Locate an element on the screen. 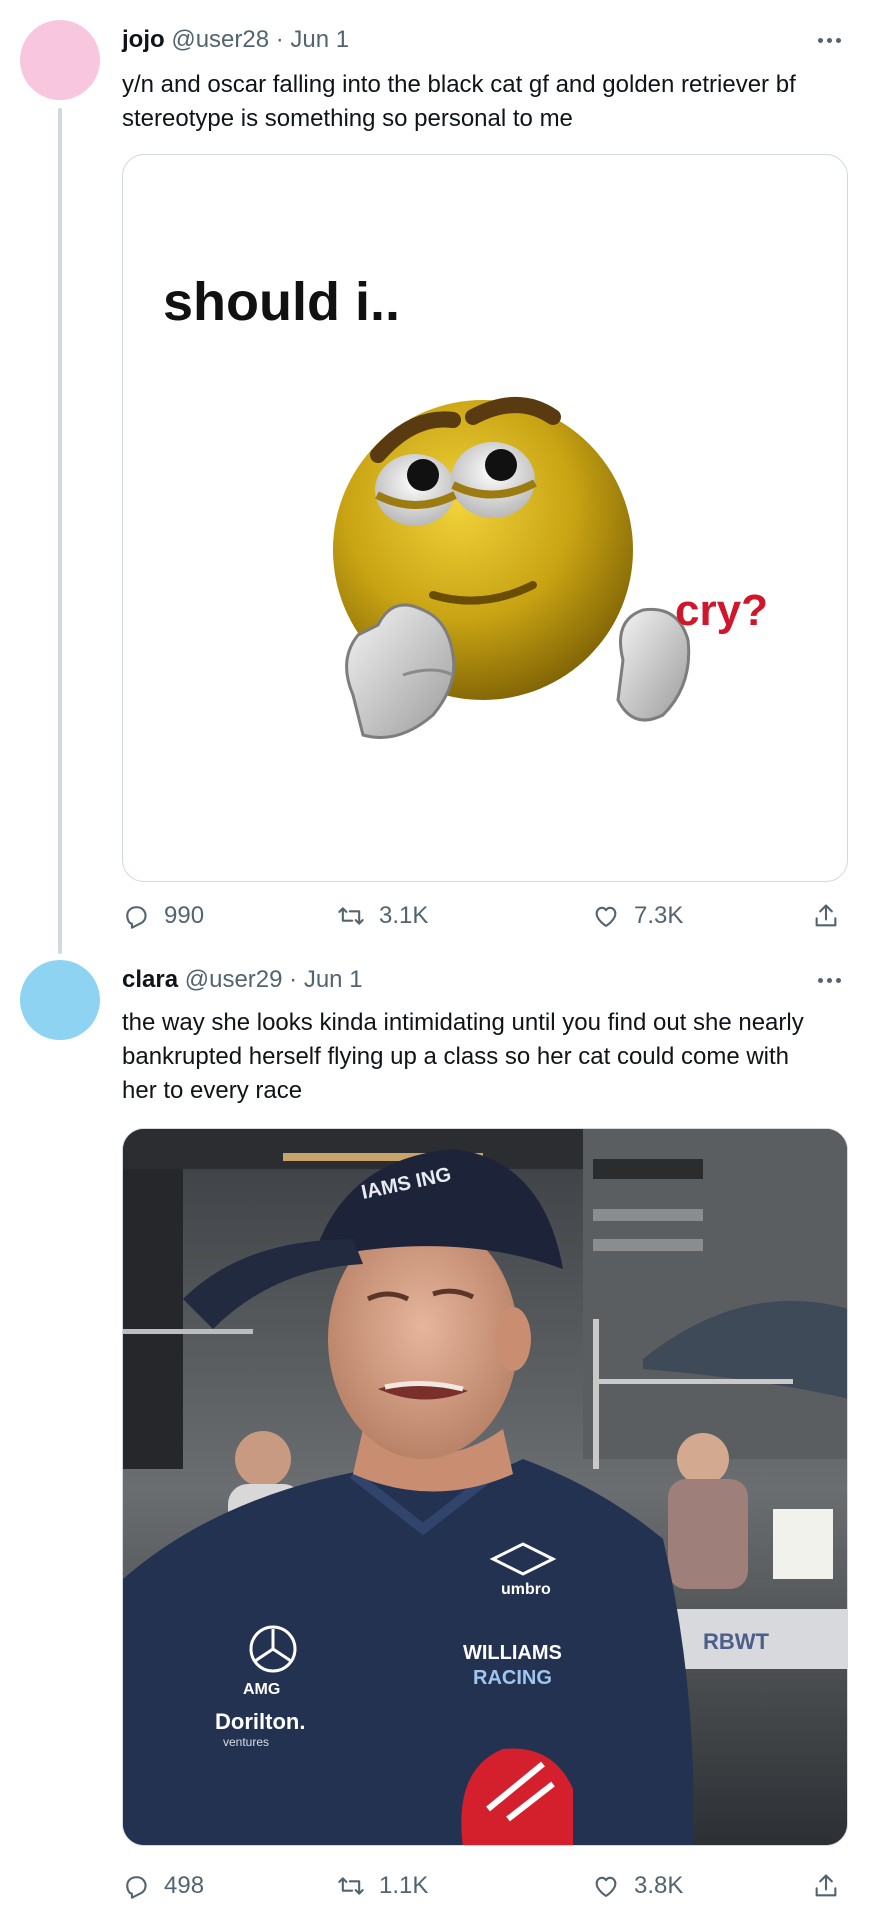 The height and width of the screenshot is (1920, 869). like-button: 3.8K is located at coordinates (637, 1886).